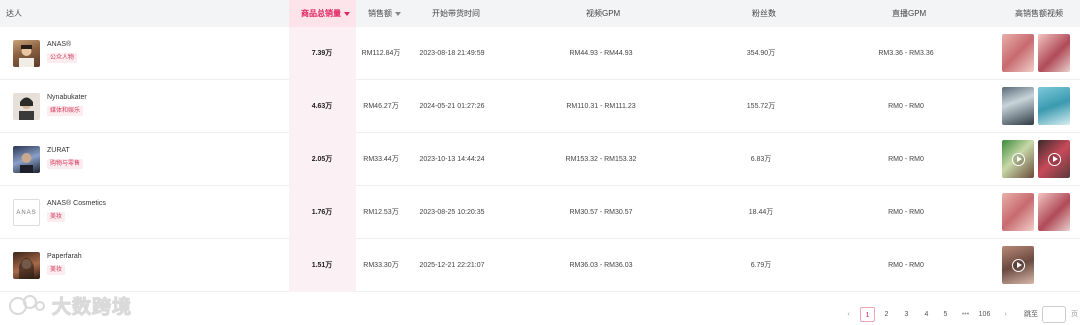 The height and width of the screenshot is (325, 1080). I want to click on watermark: 大数跨境, so click(70, 305).